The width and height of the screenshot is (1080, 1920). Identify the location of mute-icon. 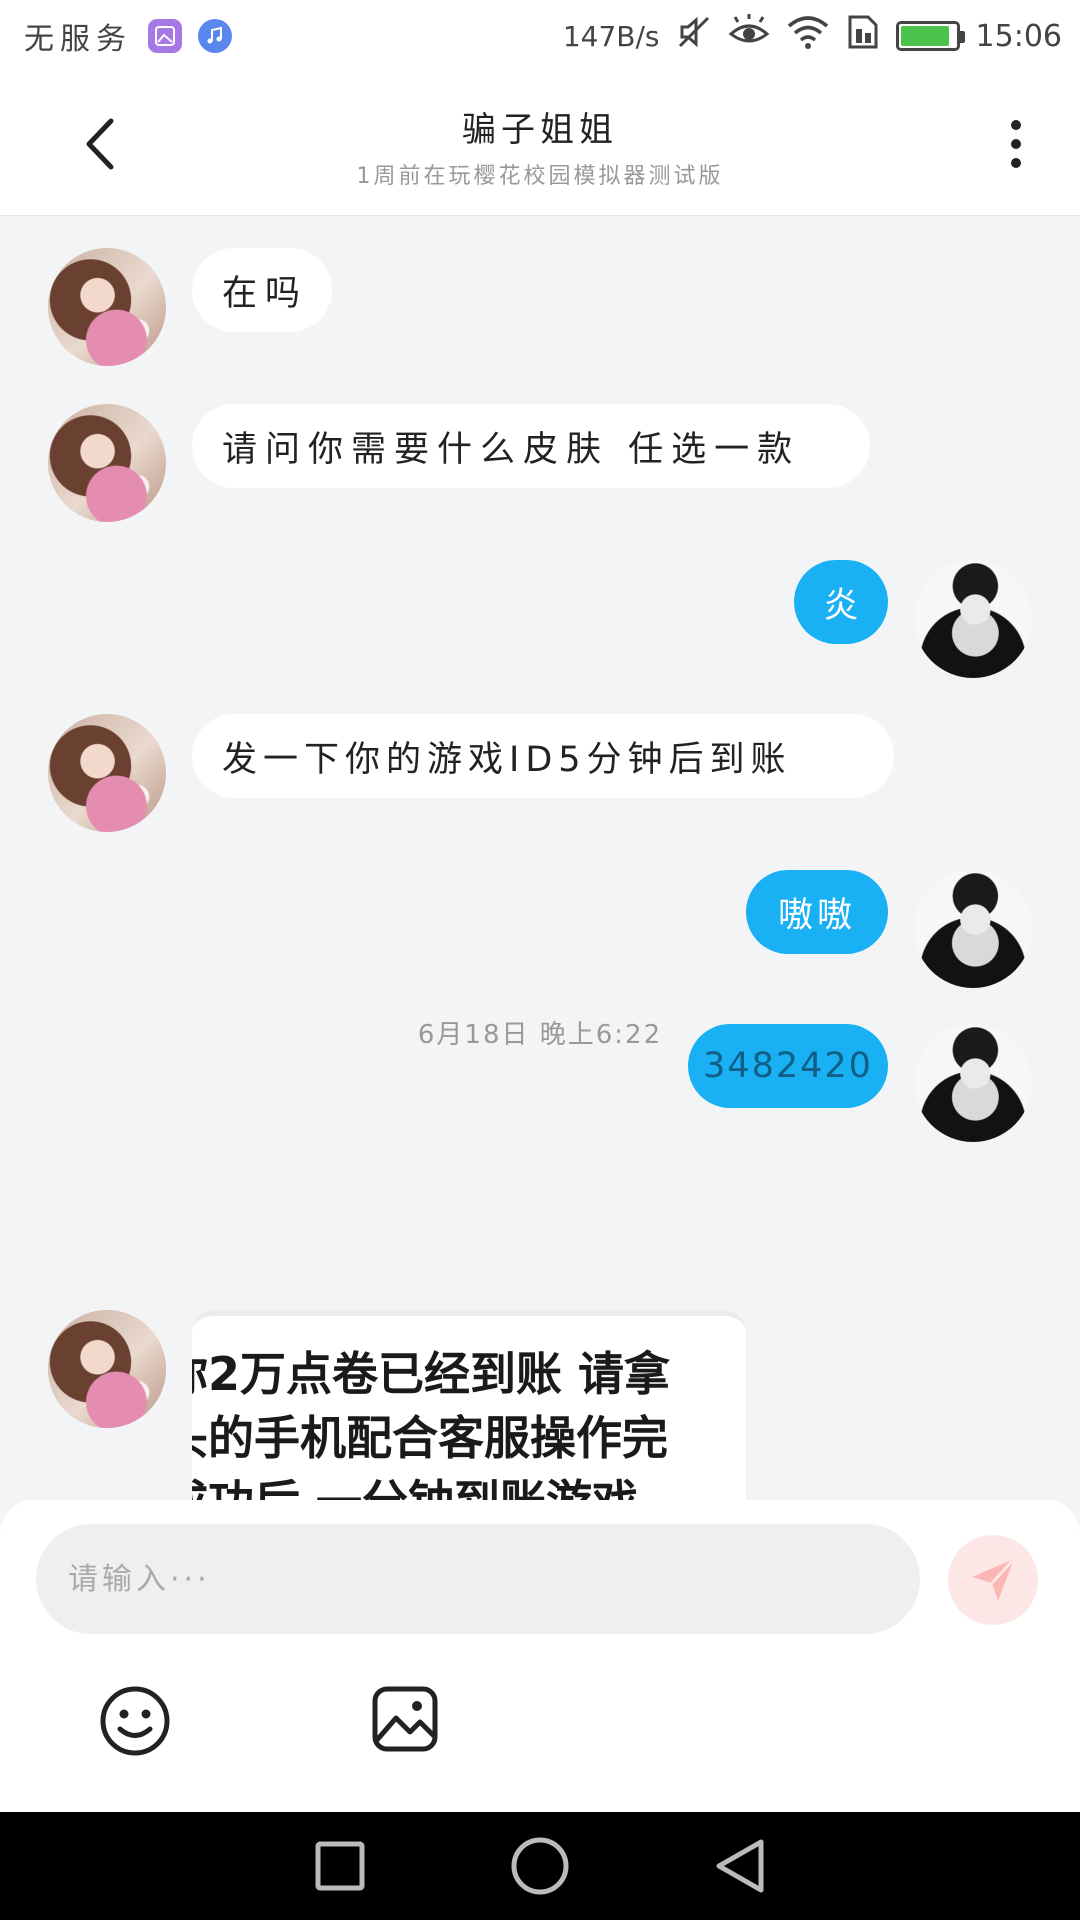
(694, 36).